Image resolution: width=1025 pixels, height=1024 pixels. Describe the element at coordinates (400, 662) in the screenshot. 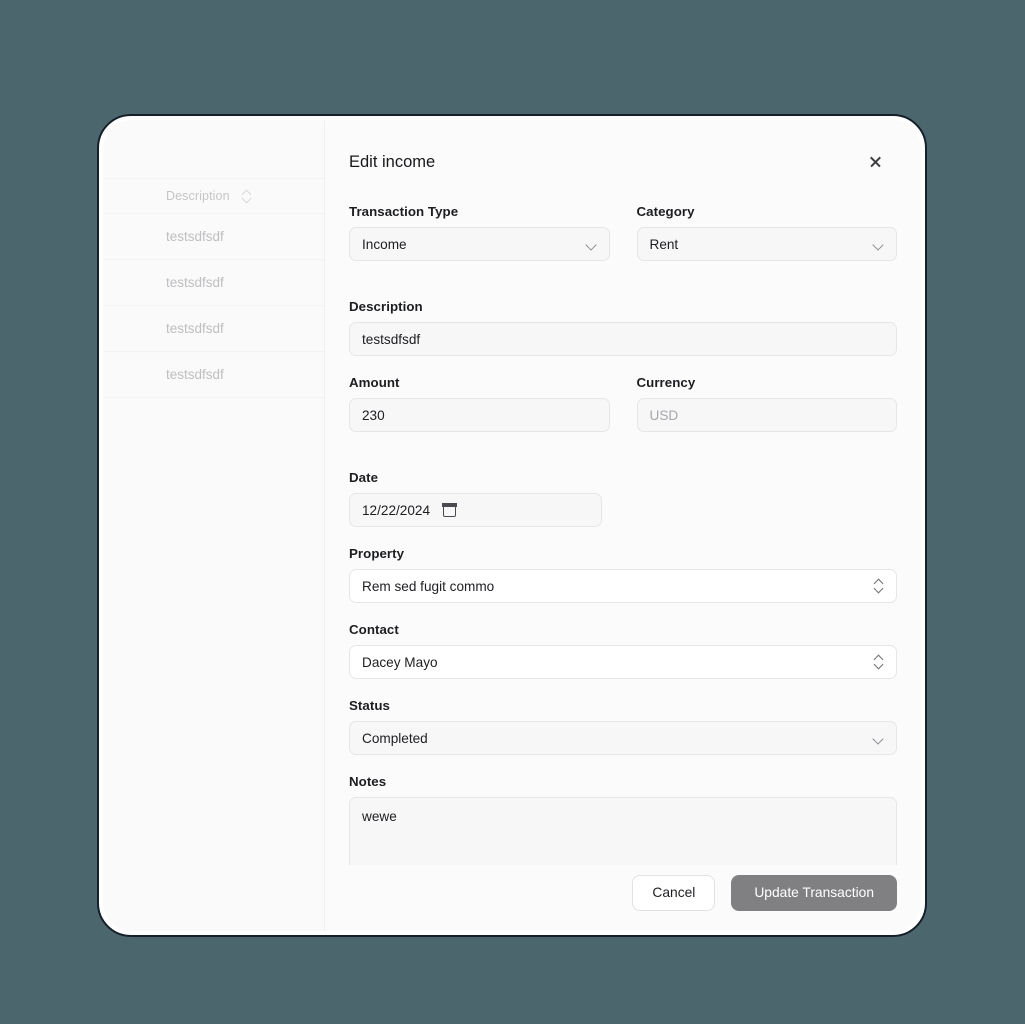

I see `contact-value: Dacey Mayo` at that location.